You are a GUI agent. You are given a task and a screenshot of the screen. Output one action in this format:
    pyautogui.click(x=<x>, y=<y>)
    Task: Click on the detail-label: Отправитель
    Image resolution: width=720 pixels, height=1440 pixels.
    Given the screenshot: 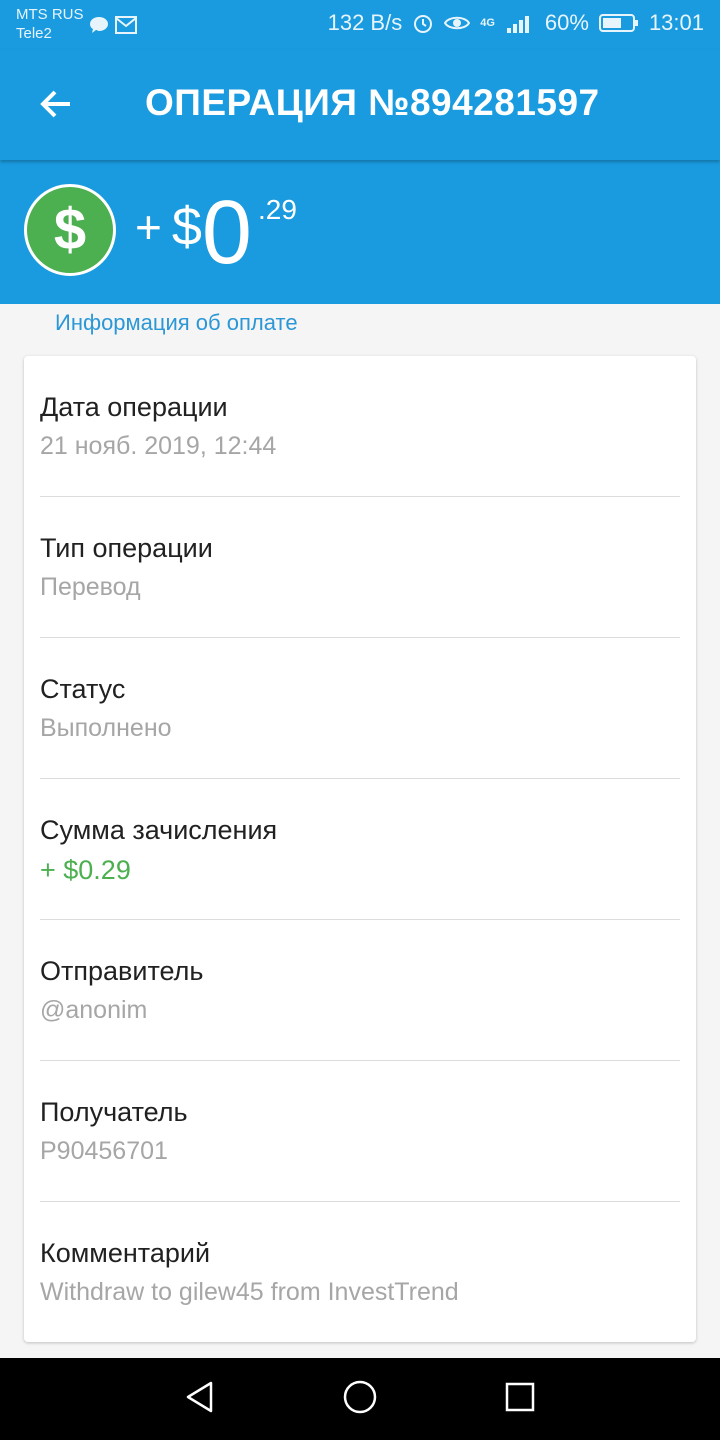 What is the action you would take?
    pyautogui.click(x=122, y=971)
    